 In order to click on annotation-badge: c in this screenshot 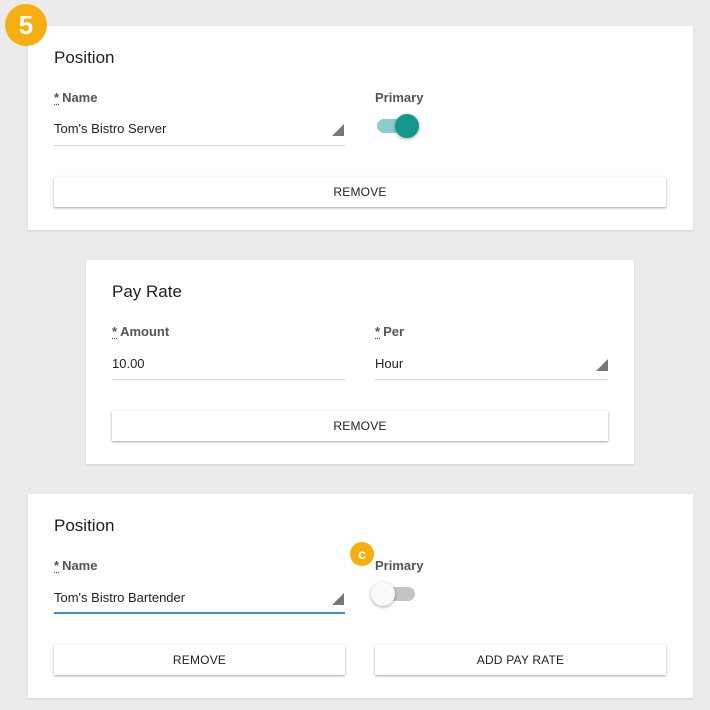, I will do `click(362, 554)`.